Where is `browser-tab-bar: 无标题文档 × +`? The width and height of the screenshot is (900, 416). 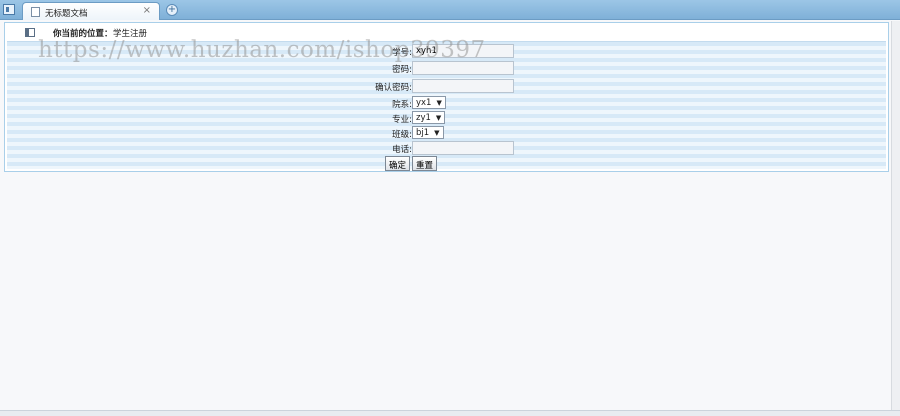
browser-tab-bar: 无标题文档 × + is located at coordinates (450, 10).